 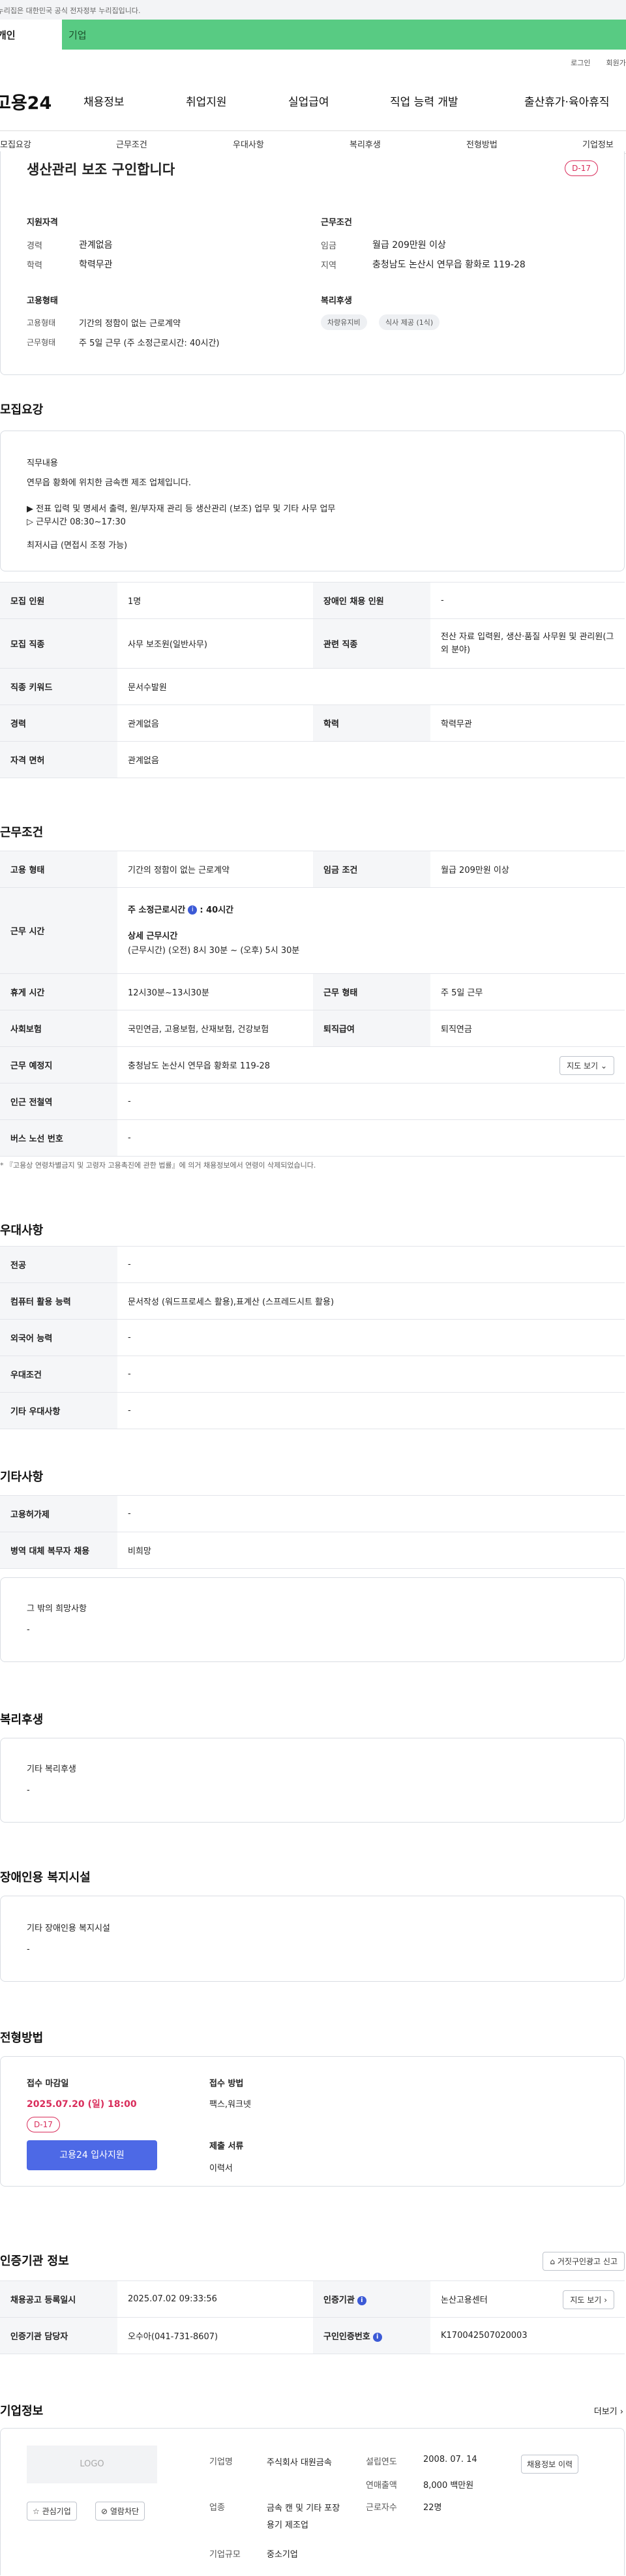 What do you see at coordinates (149, 344) in the screenshot?
I see `work-form-value: 주 5일 근무 (주 소정근로시간: 40시간)` at bounding box center [149, 344].